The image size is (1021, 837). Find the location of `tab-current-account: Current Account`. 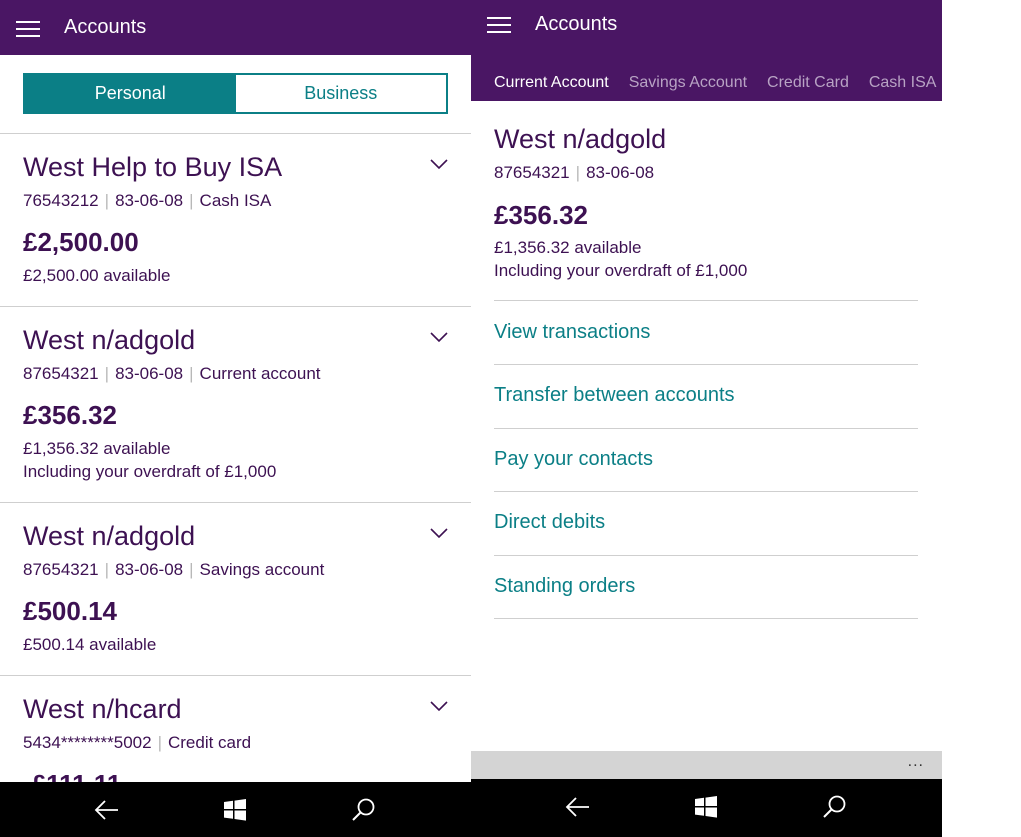

tab-current-account: Current Account is located at coordinates (551, 83).